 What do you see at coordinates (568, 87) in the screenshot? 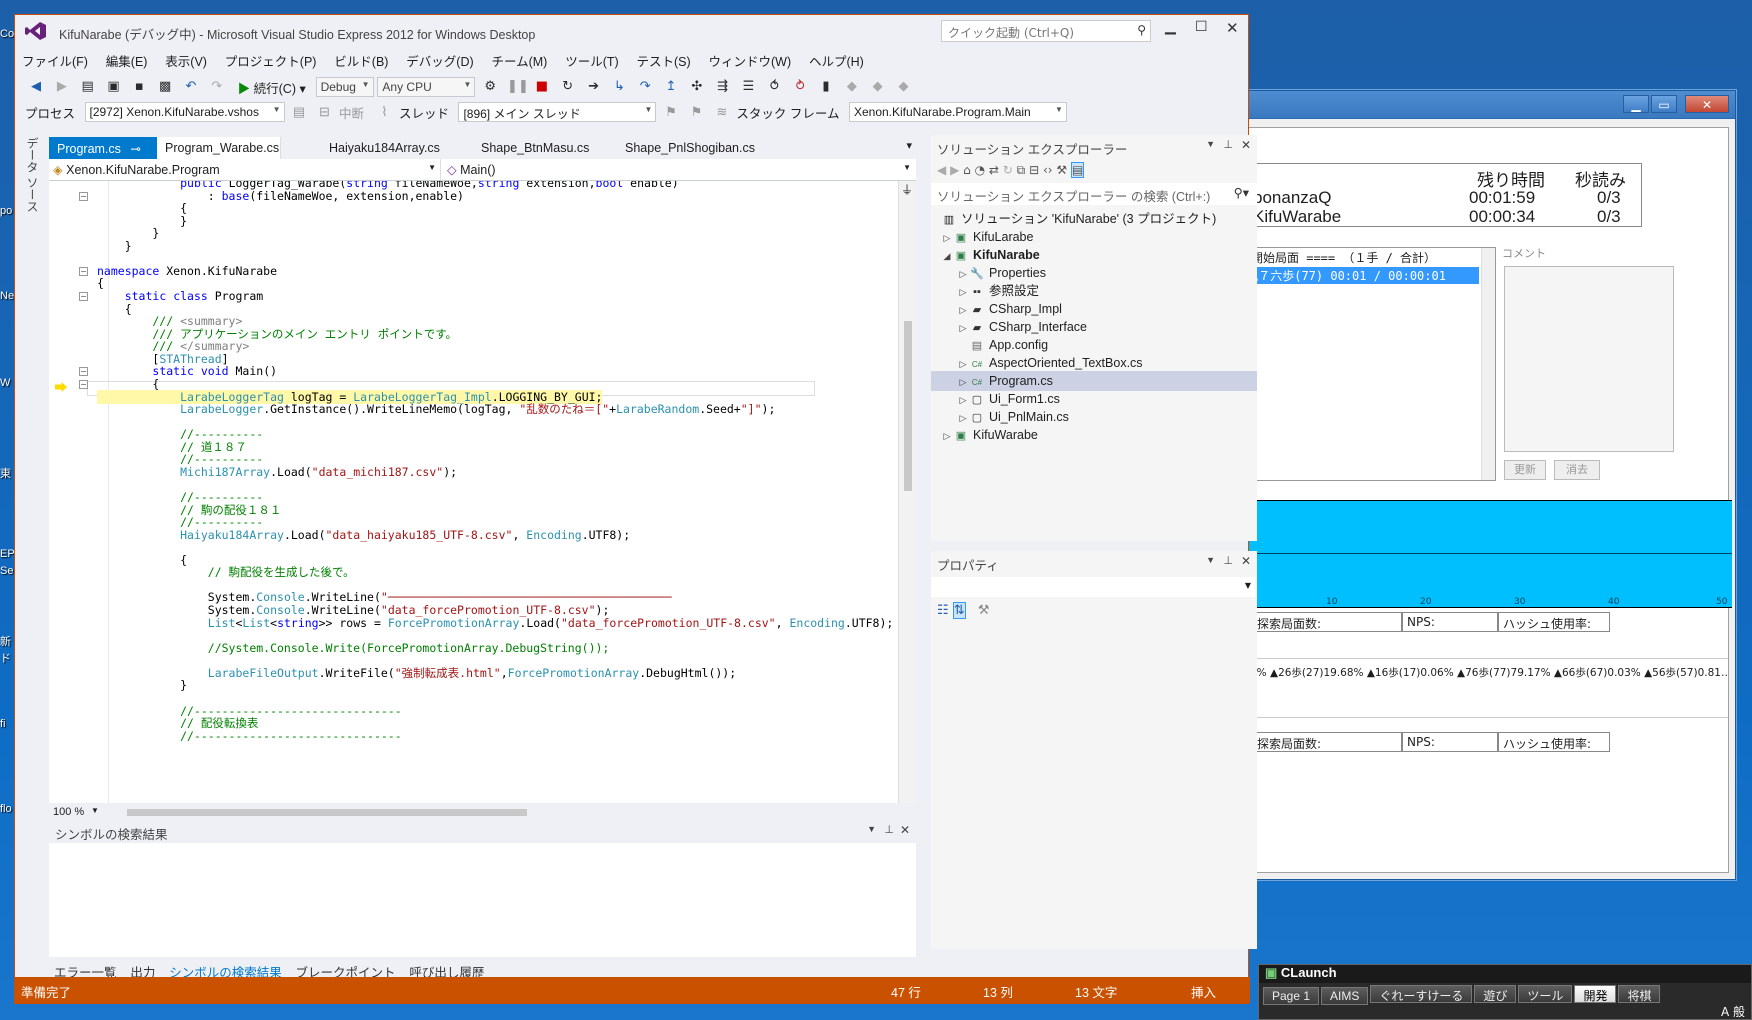
I see `restart-icon: ↻` at bounding box center [568, 87].